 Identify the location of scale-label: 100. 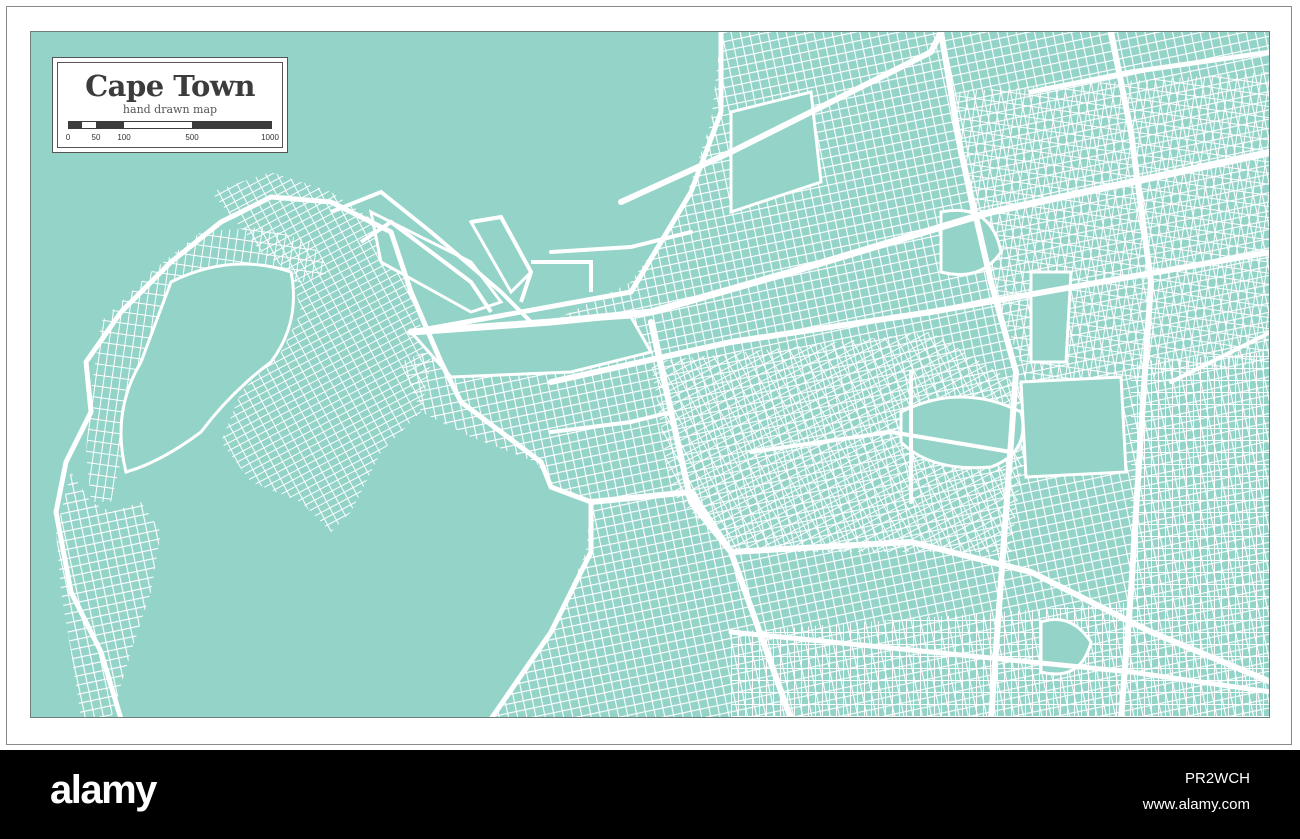
(124, 137).